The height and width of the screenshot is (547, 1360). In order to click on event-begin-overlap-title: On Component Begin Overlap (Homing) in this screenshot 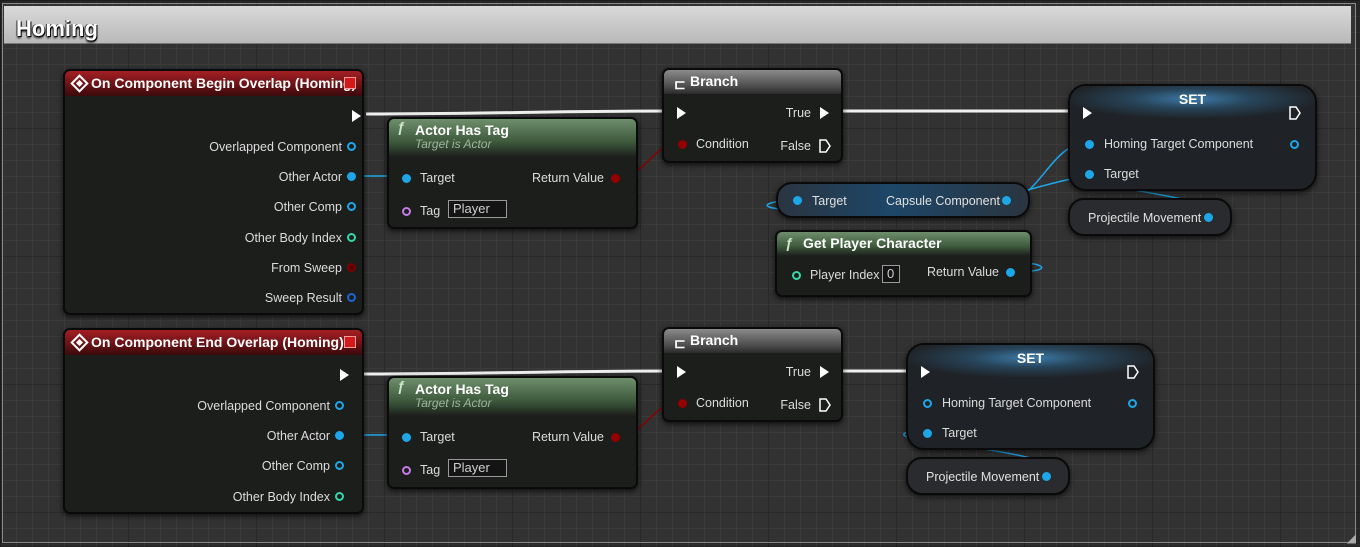, I will do `click(224, 83)`.